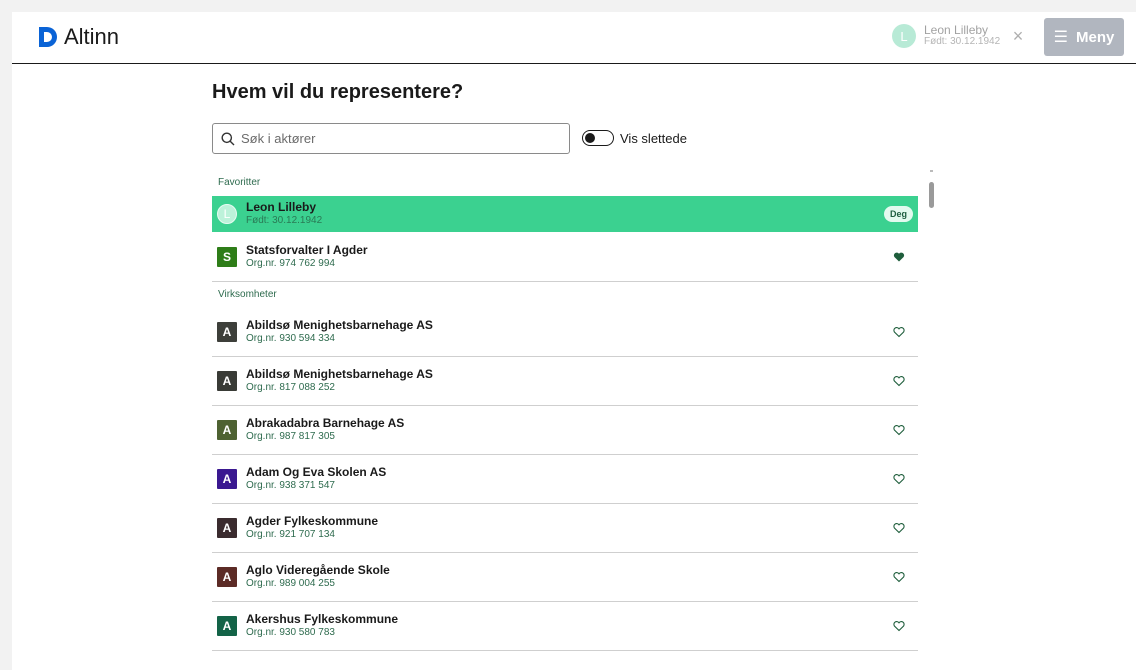 This screenshot has height=670, width=1136. What do you see at coordinates (281, 207) in the screenshot?
I see `actor-name: Leon Lilleby` at bounding box center [281, 207].